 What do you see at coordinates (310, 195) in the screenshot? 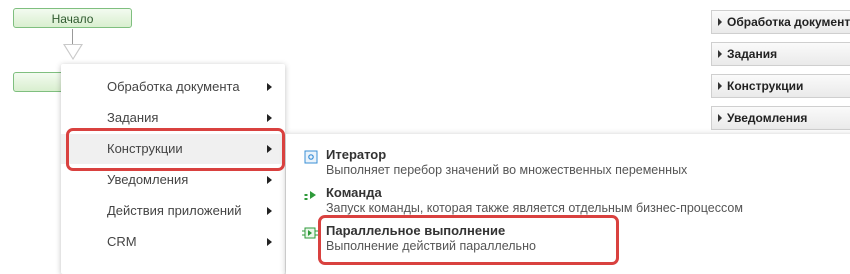
I see `command-icon` at bounding box center [310, 195].